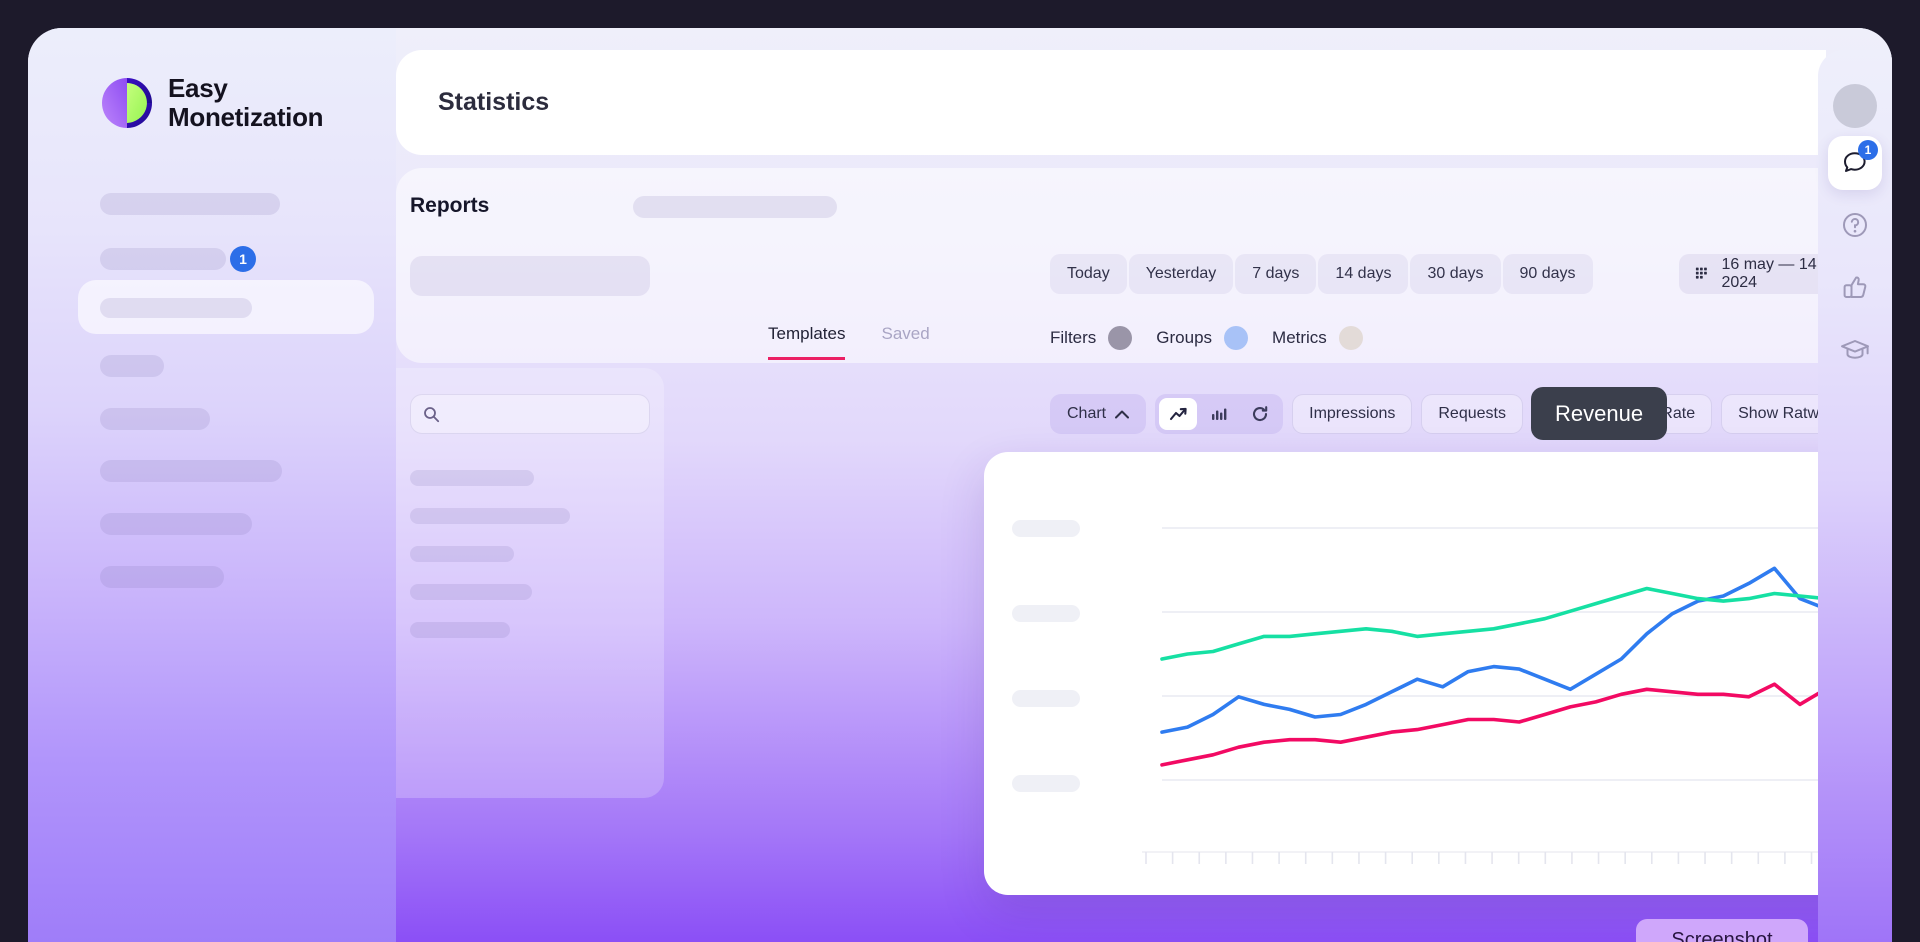  I want to click on brand-line-2: Monetization, so click(246, 117).